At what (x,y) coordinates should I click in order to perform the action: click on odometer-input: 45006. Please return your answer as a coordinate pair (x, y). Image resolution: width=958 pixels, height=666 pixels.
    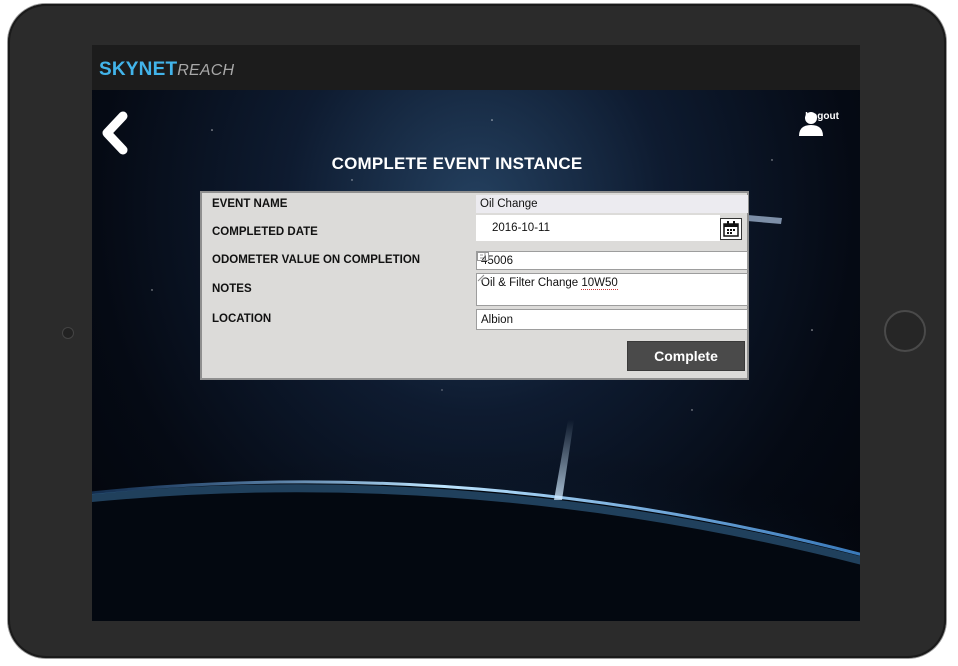
    Looking at the image, I should click on (612, 260).